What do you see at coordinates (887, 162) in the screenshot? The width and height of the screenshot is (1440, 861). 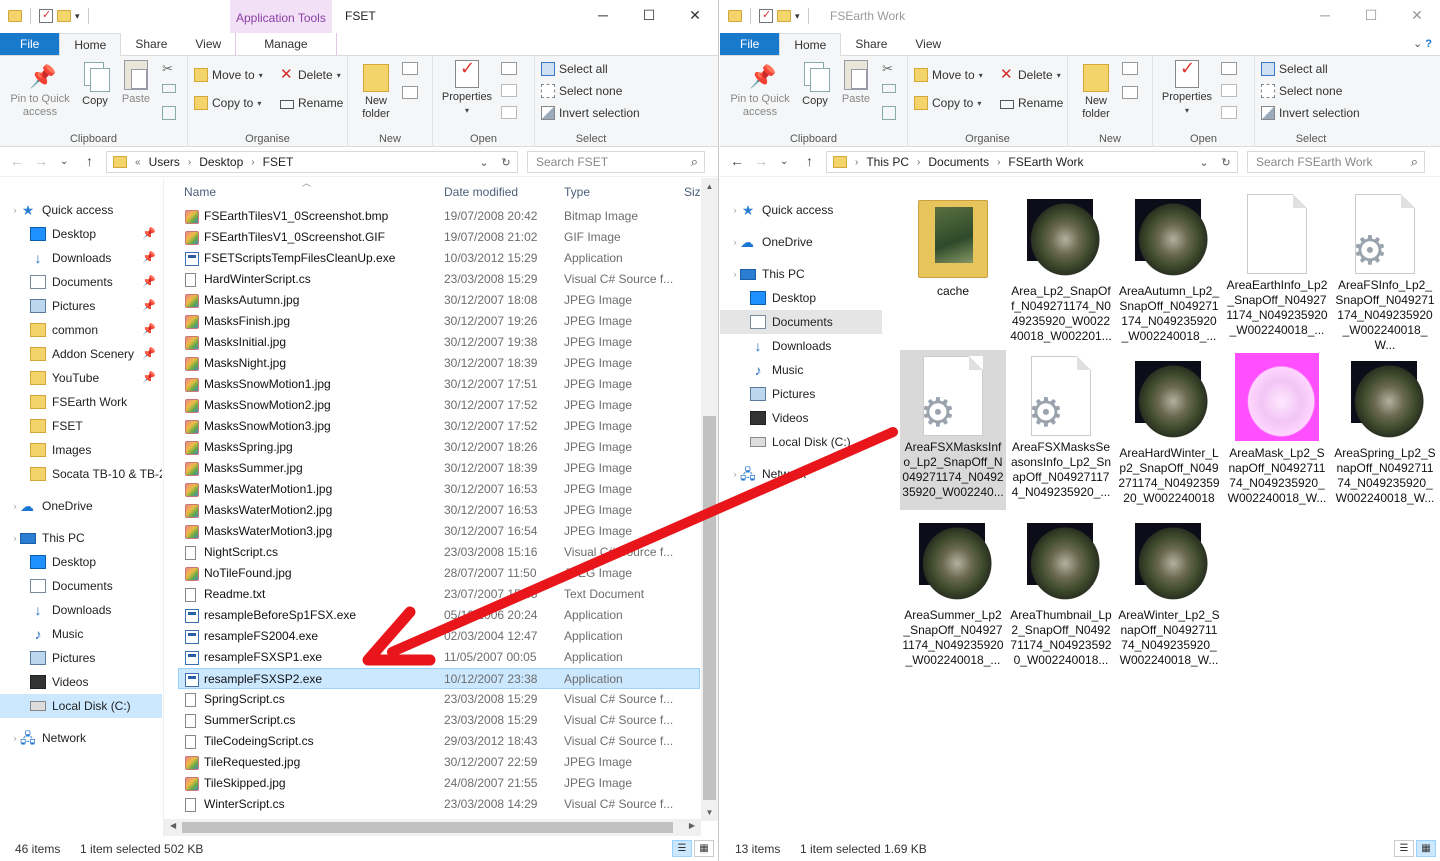 I see `breadcrumb-this-pc: This PC` at bounding box center [887, 162].